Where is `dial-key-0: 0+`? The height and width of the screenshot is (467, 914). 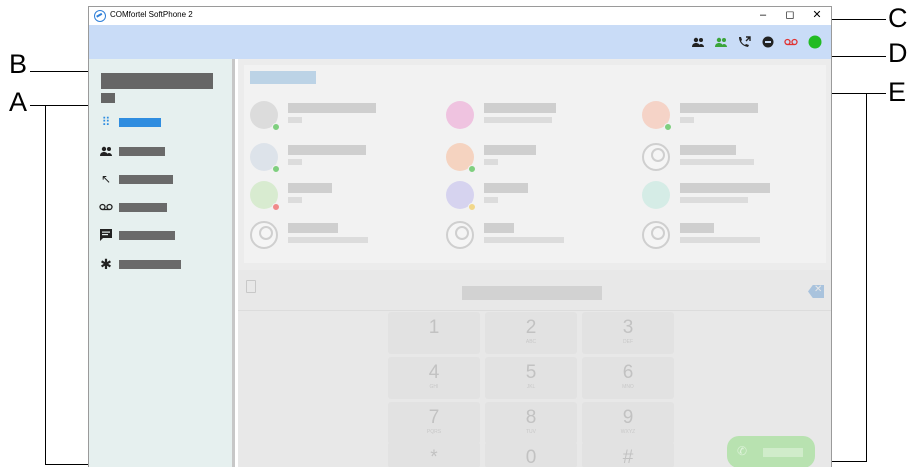
dial-key-0: 0+ is located at coordinates (531, 454).